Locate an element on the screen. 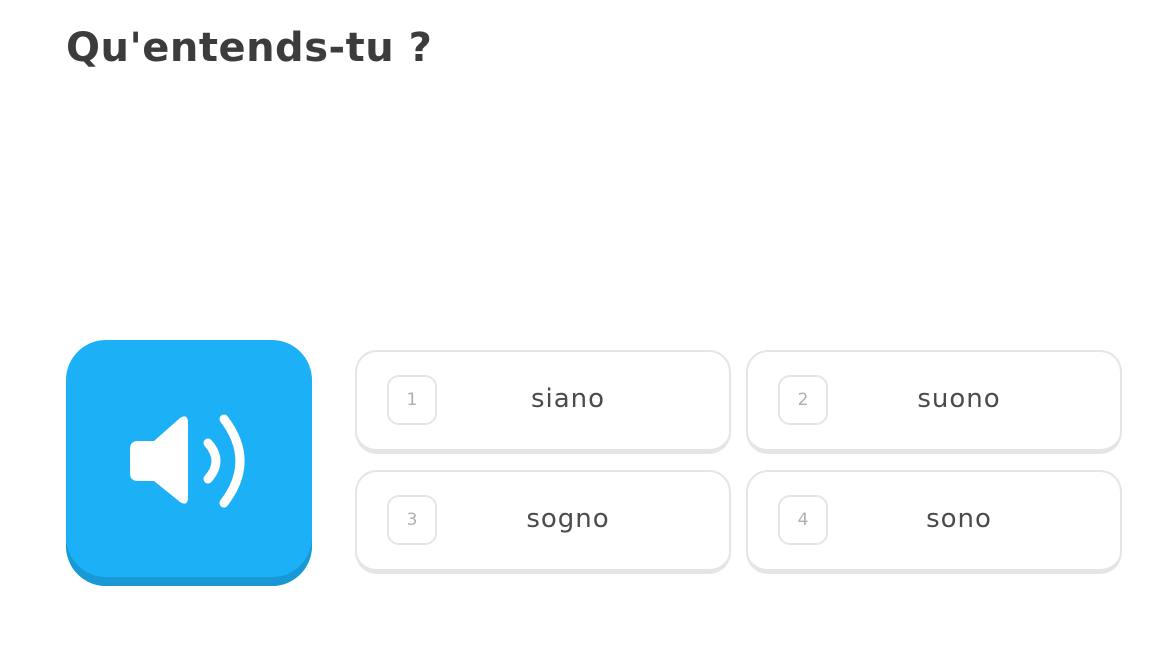  choice-label: sogno is located at coordinates (568, 519).